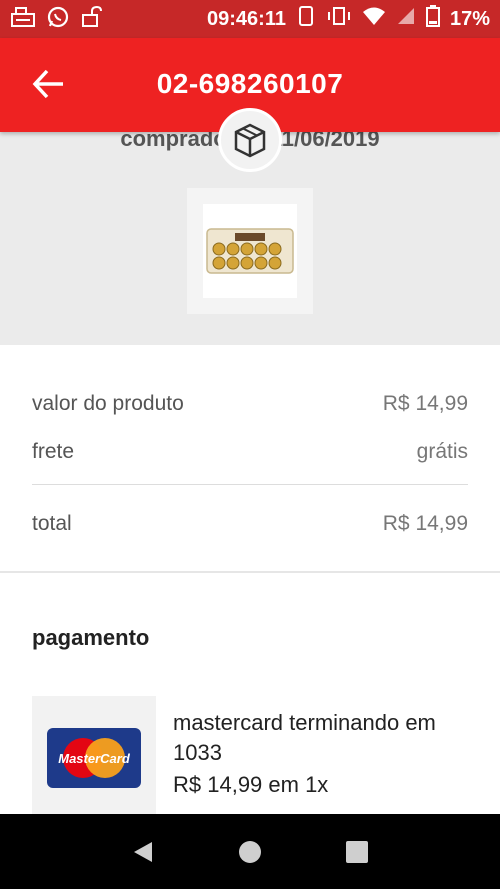 The width and height of the screenshot is (500, 889). I want to click on shipping-row: frete grátis, so click(250, 452).